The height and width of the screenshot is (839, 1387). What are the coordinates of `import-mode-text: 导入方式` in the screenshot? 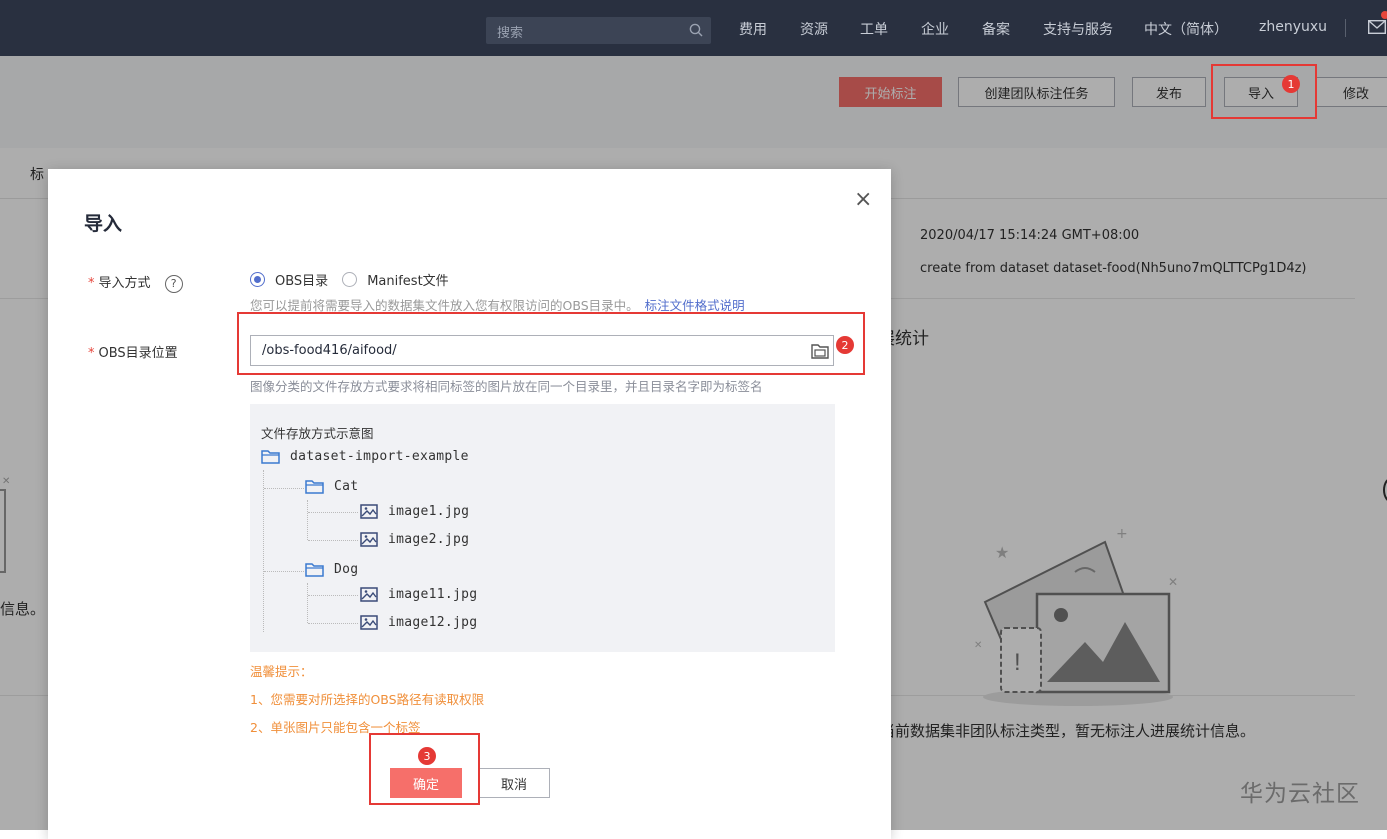 It's located at (124, 283).